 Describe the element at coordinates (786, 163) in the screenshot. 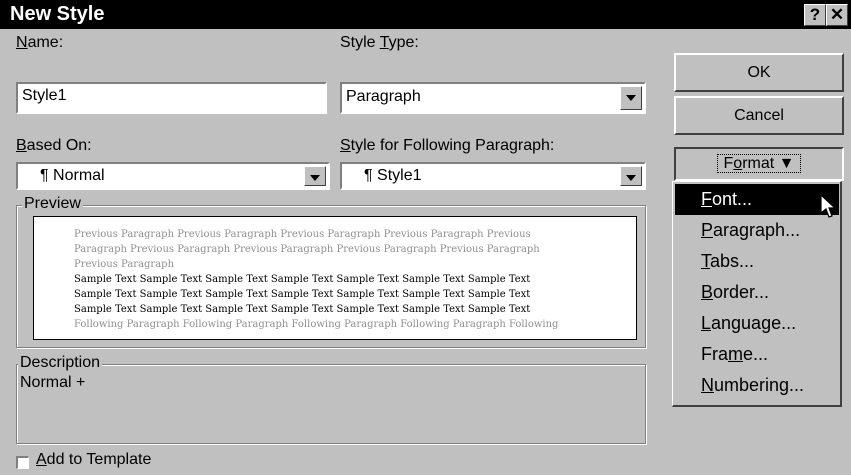

I see `triangle-down-icon: ▼` at that location.